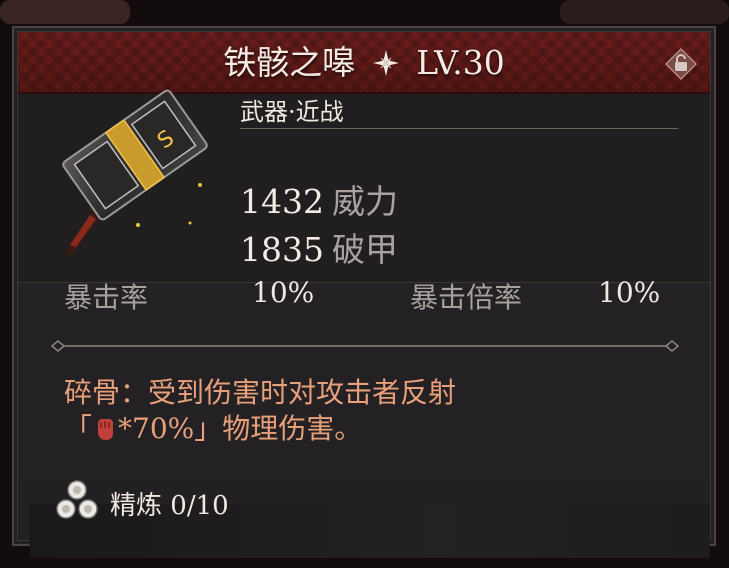 This screenshot has width=729, height=568. What do you see at coordinates (292, 112) in the screenshot?
I see `item-type: 武器·近战` at bounding box center [292, 112].